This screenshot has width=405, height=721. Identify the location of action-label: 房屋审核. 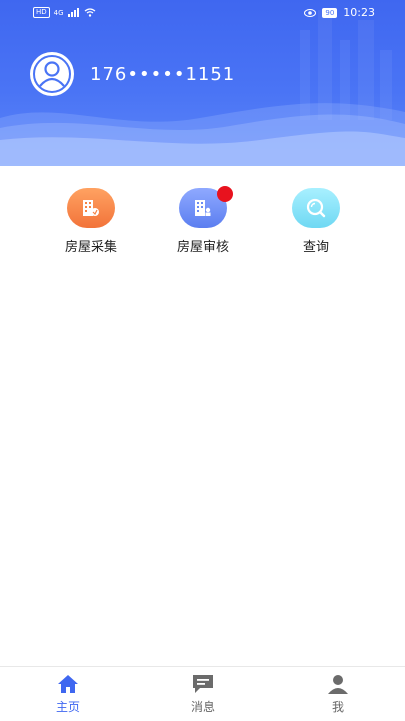
(202, 247).